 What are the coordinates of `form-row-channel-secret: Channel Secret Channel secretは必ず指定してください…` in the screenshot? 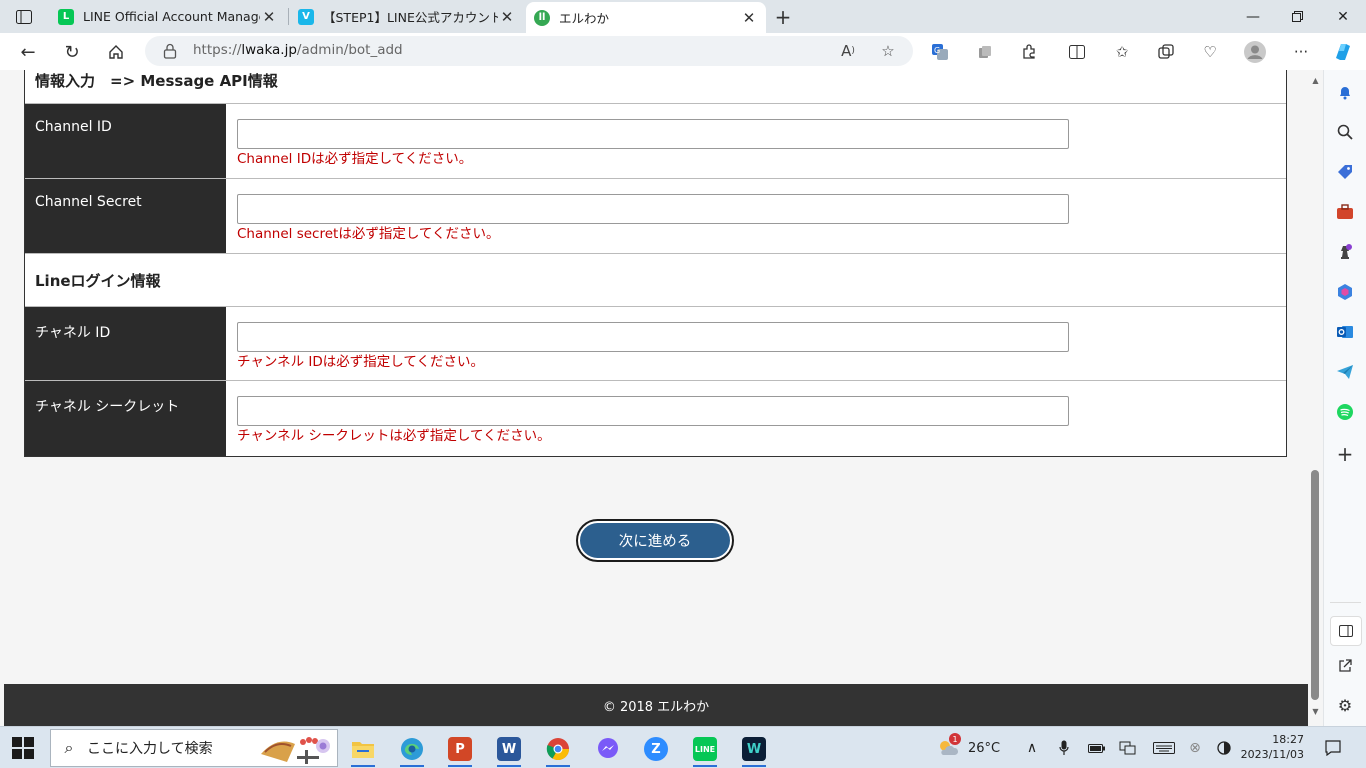 It's located at (655, 216).